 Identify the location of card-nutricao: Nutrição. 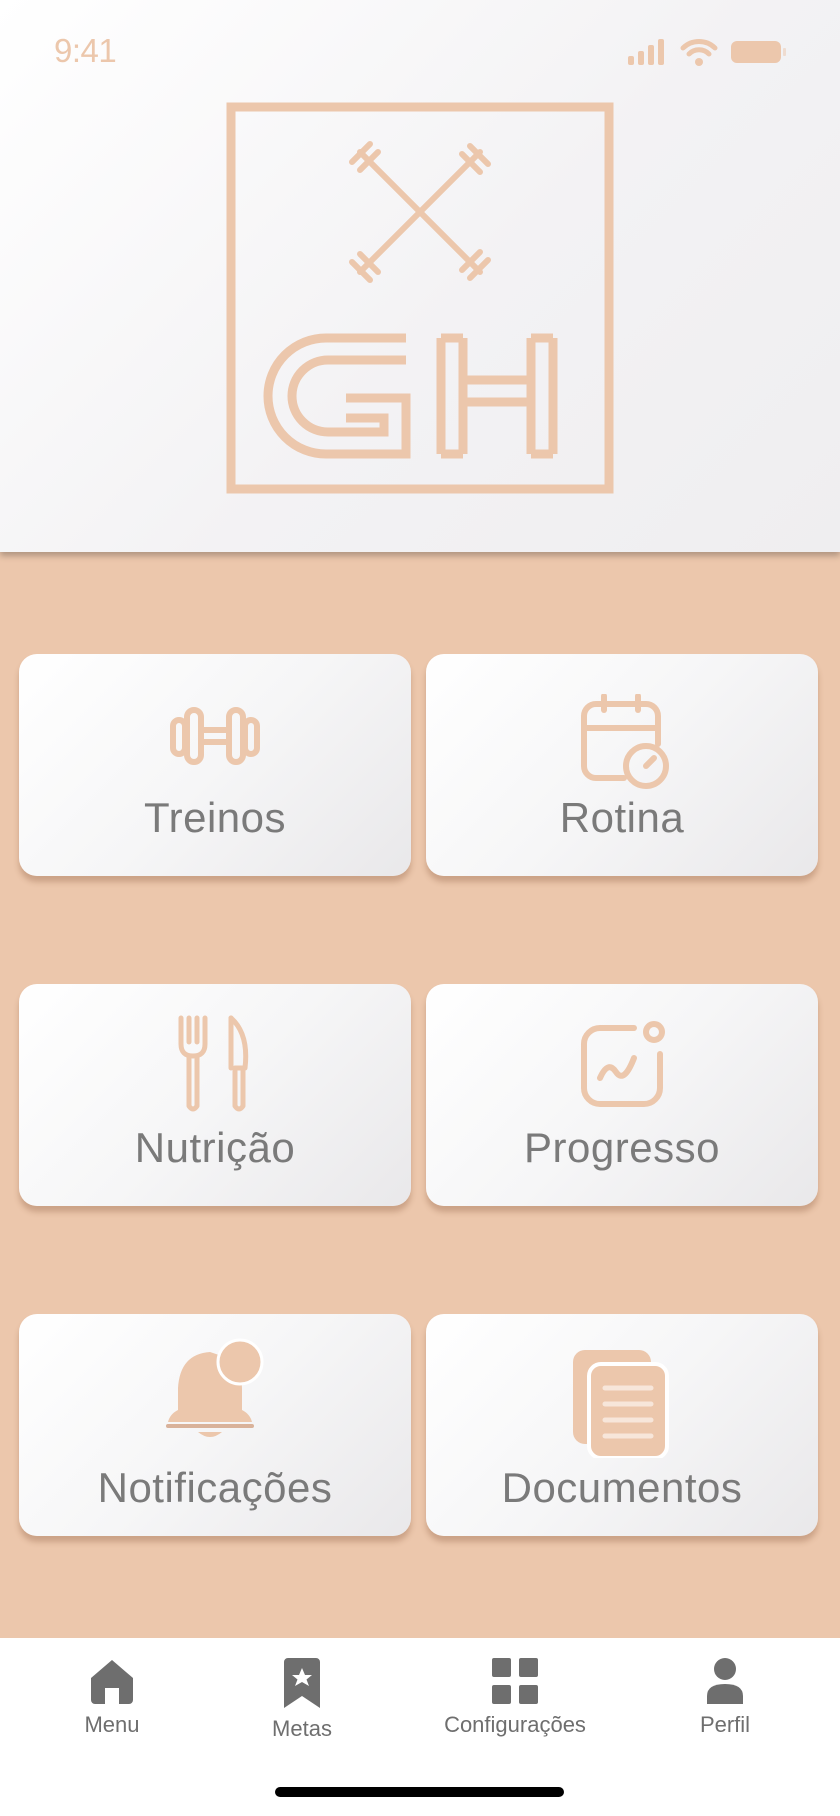
(215, 1095).